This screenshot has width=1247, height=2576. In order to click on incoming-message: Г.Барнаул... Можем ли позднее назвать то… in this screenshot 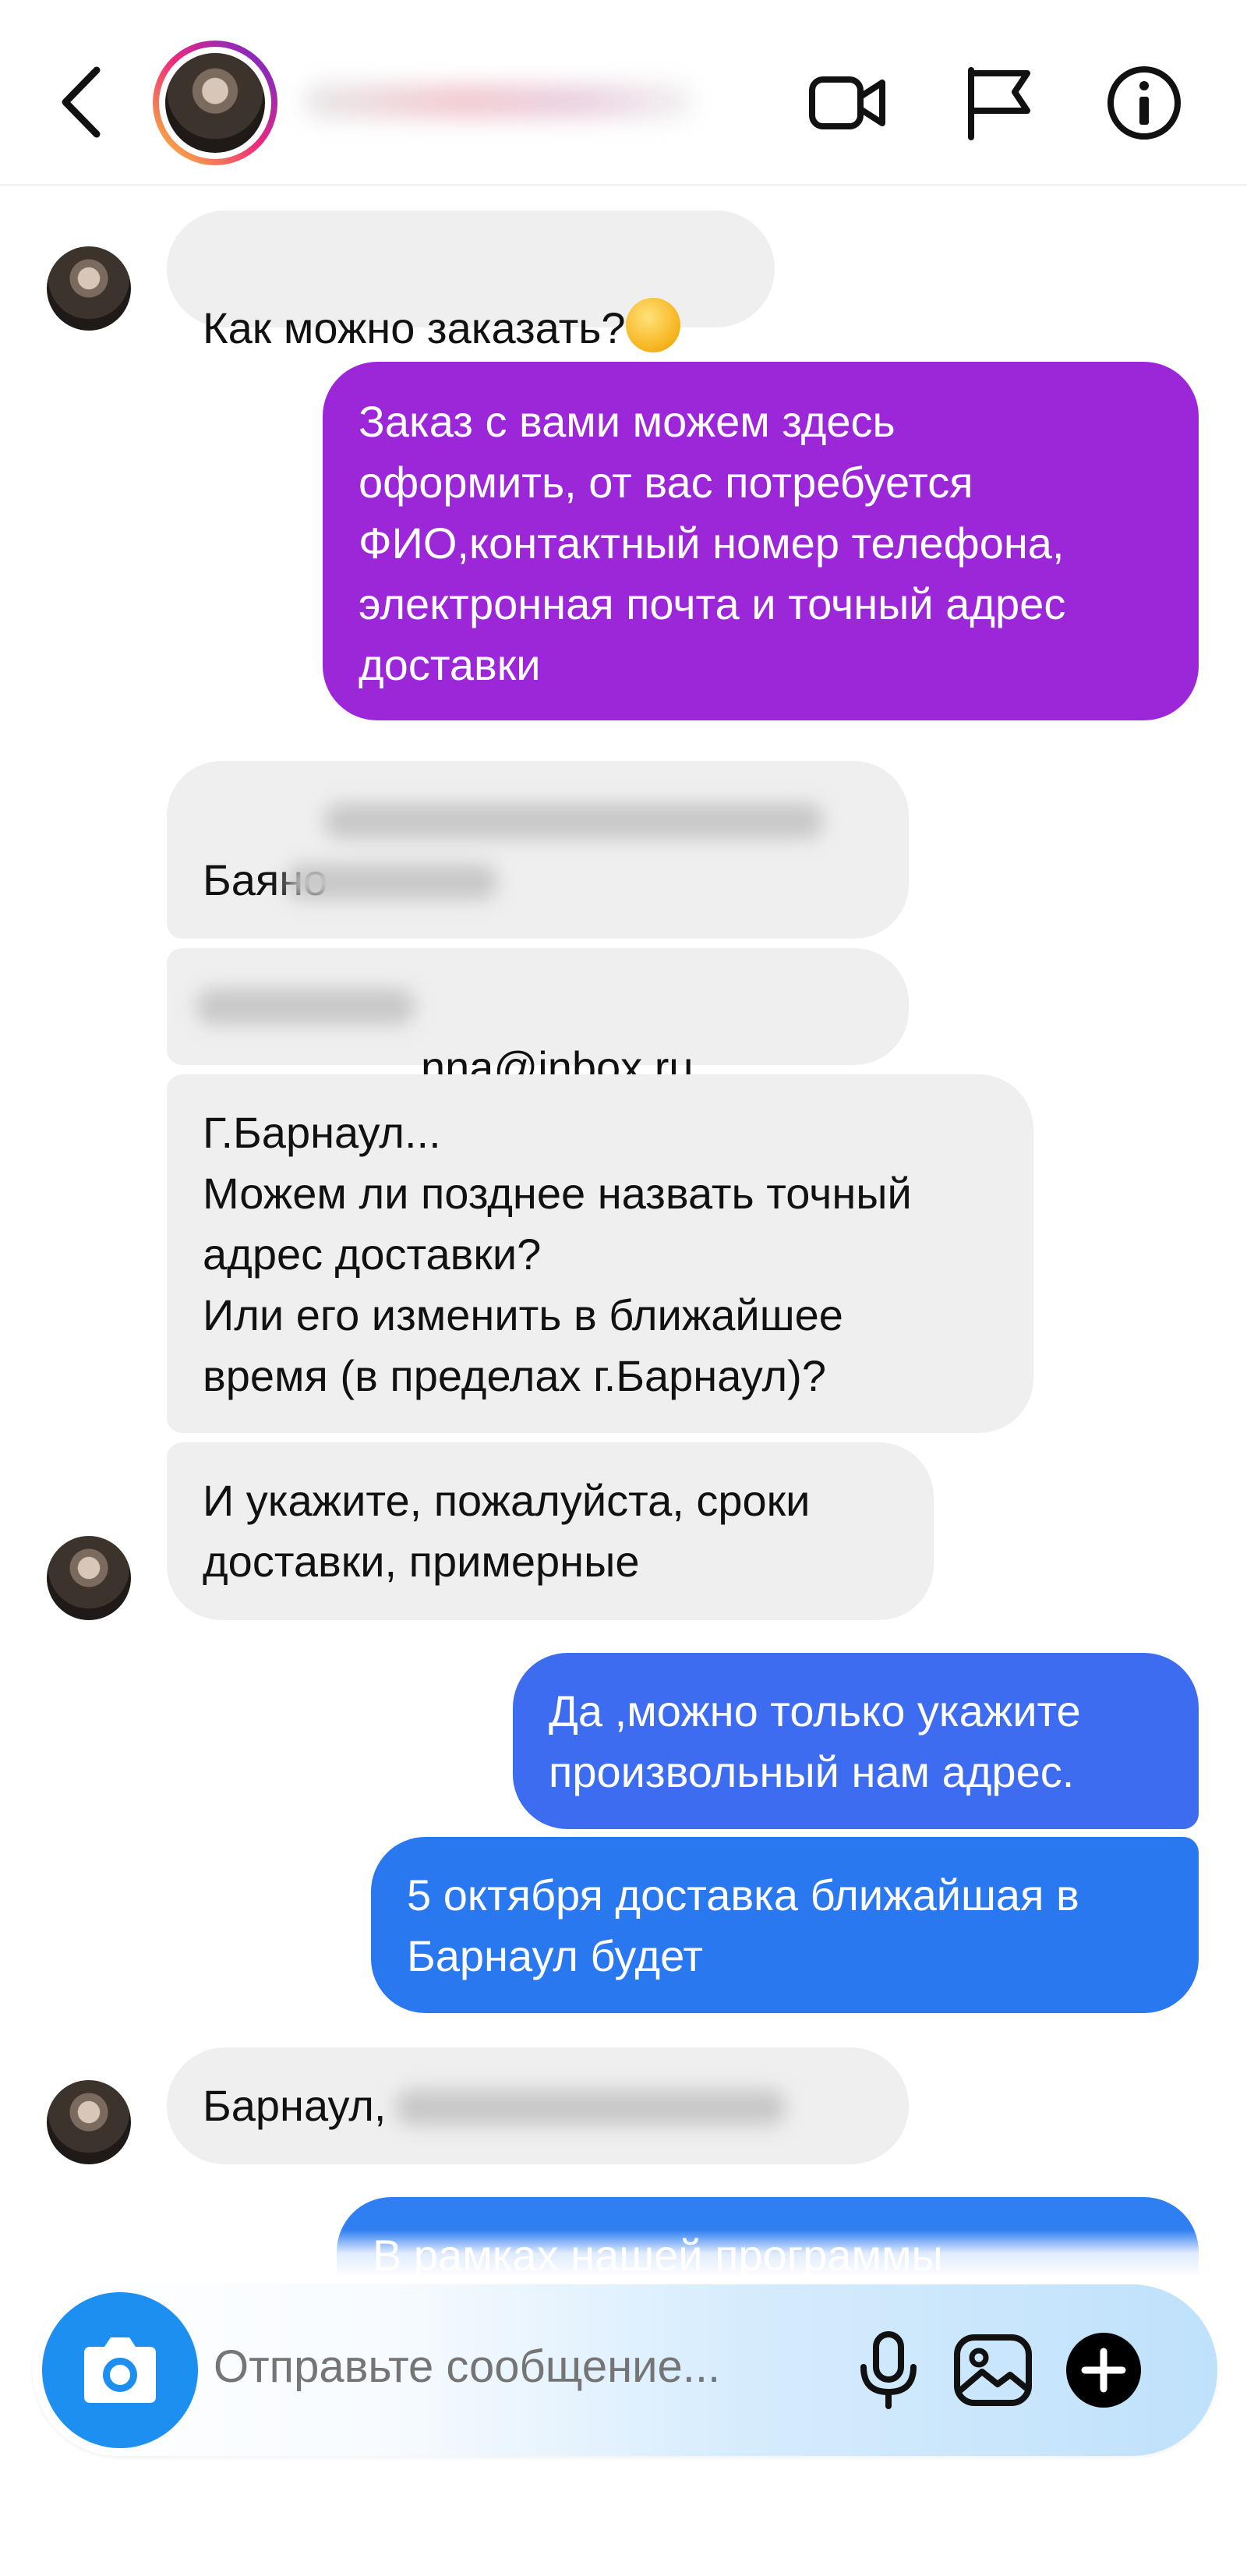, I will do `click(600, 1253)`.